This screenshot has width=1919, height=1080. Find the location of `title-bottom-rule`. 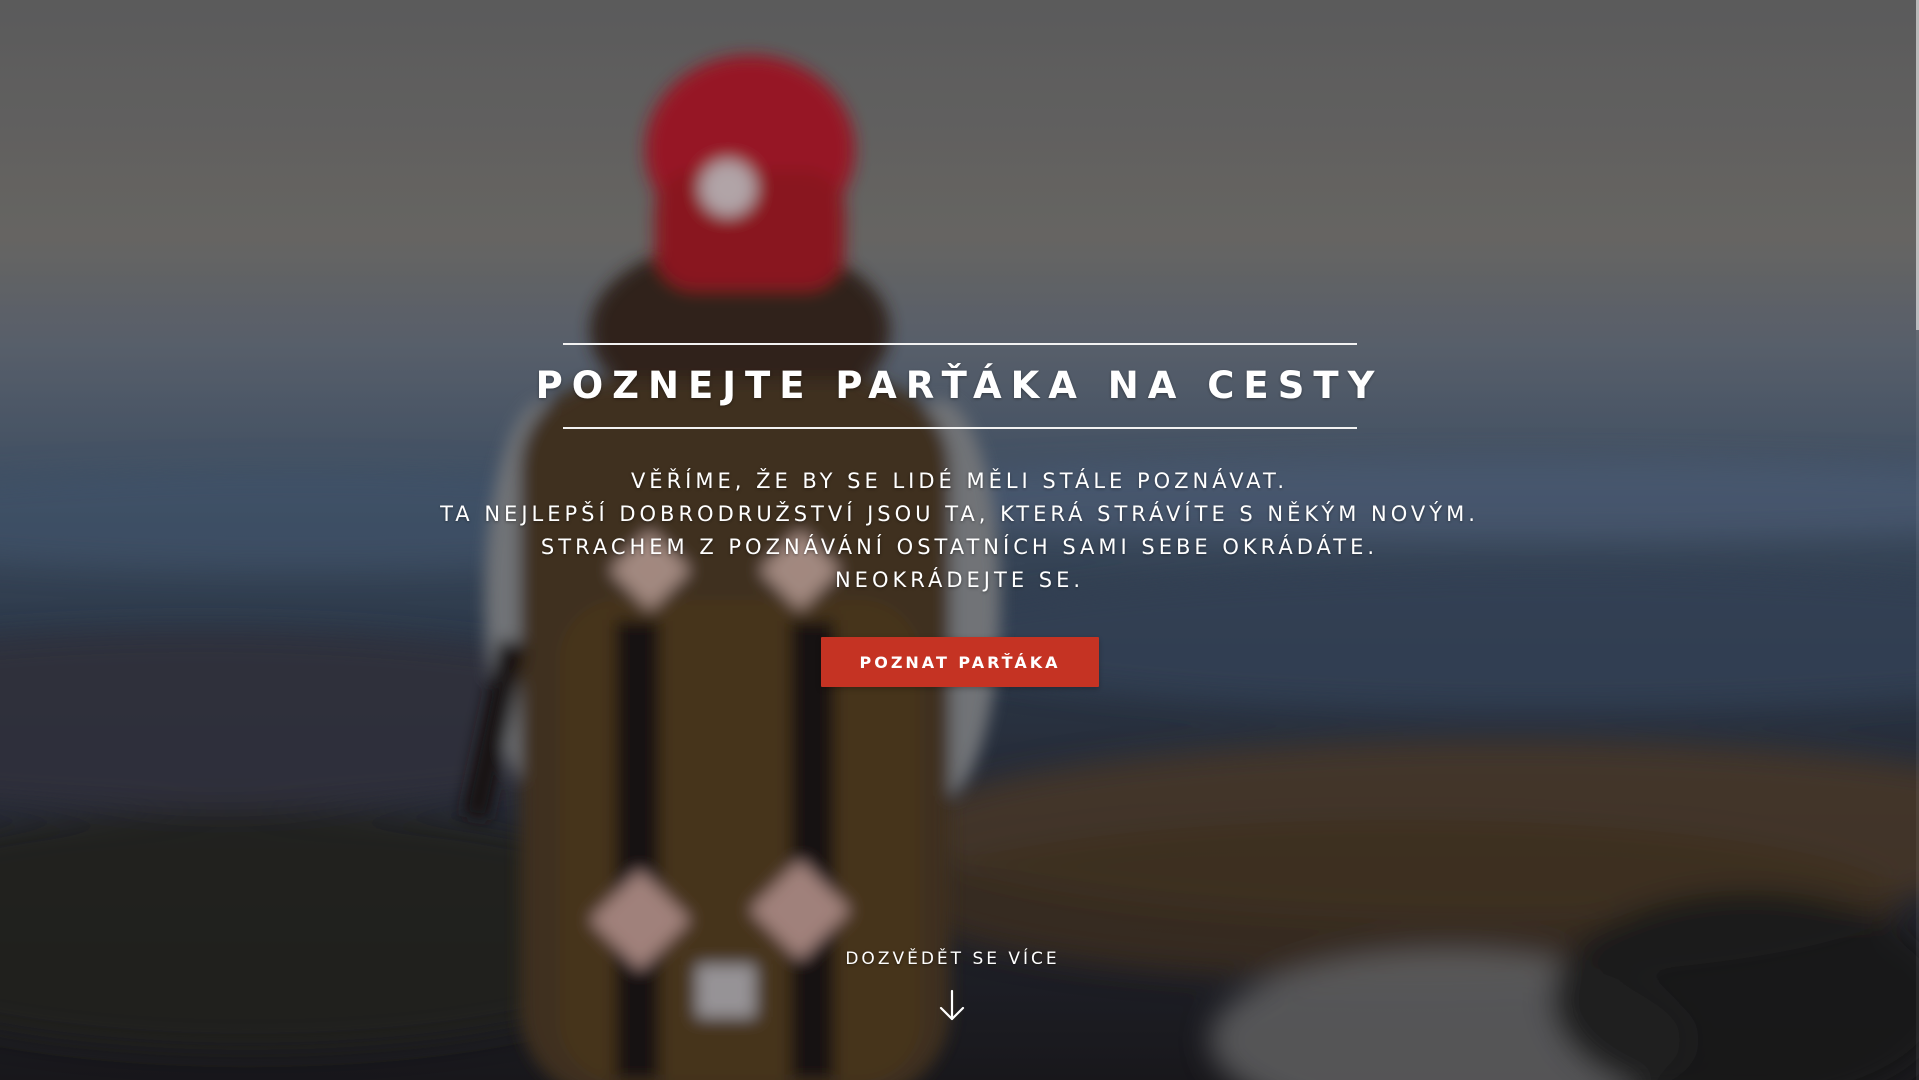

title-bottom-rule is located at coordinates (960, 428).